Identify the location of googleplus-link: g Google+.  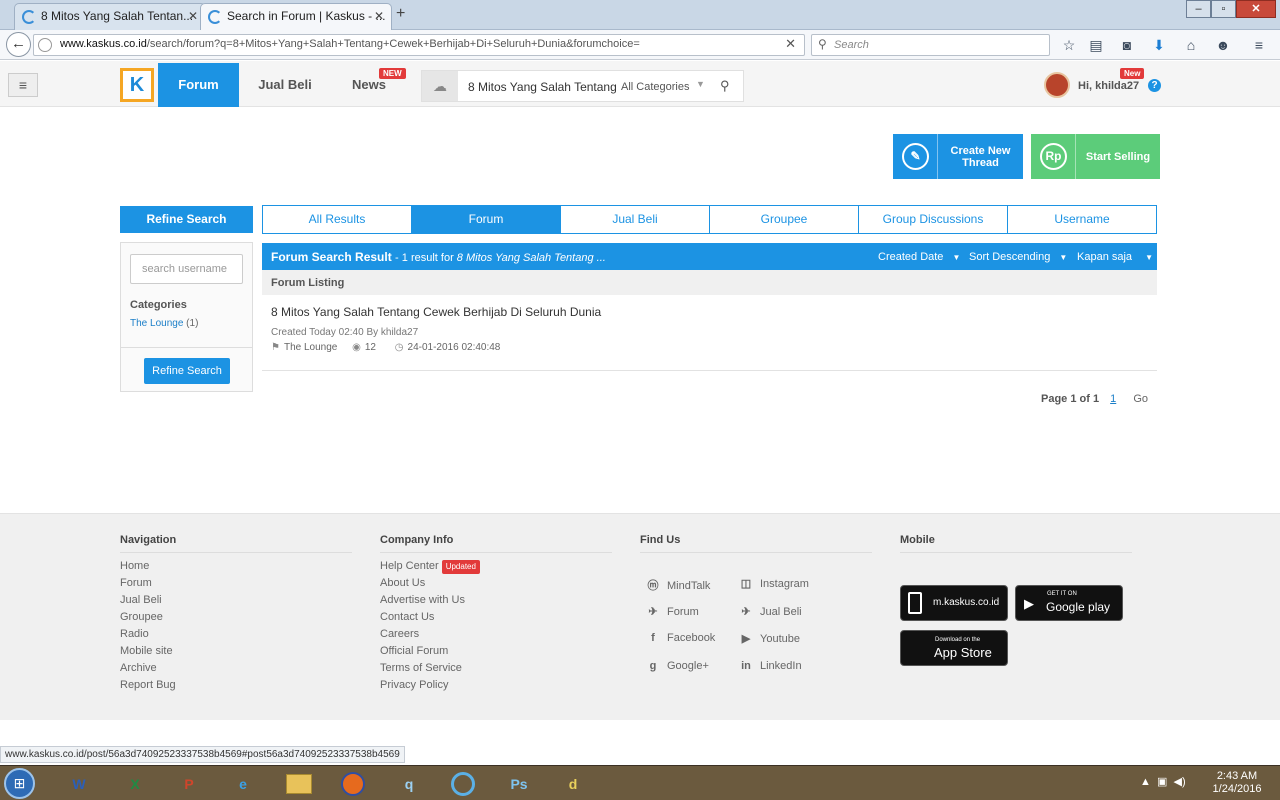
(677, 666).